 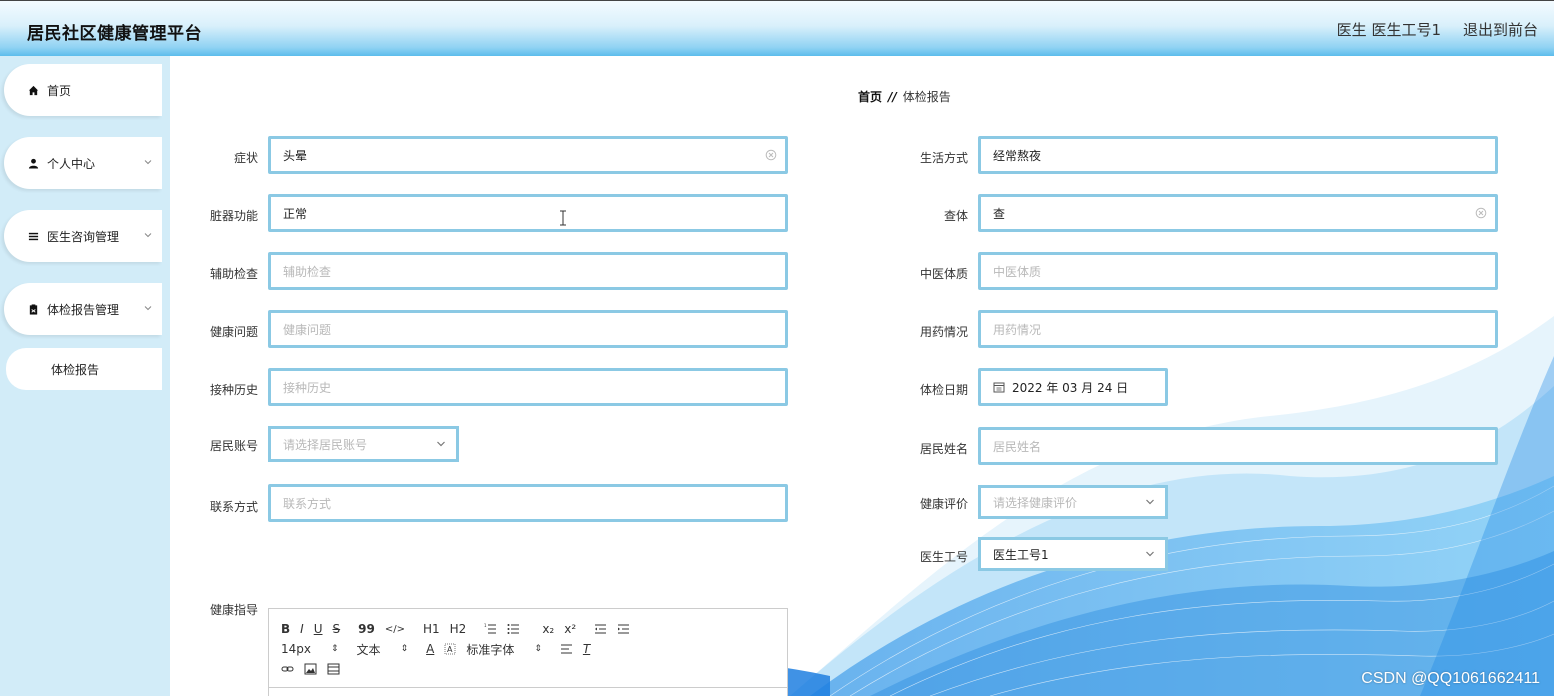 I want to click on home-icon, so click(x=33, y=90).